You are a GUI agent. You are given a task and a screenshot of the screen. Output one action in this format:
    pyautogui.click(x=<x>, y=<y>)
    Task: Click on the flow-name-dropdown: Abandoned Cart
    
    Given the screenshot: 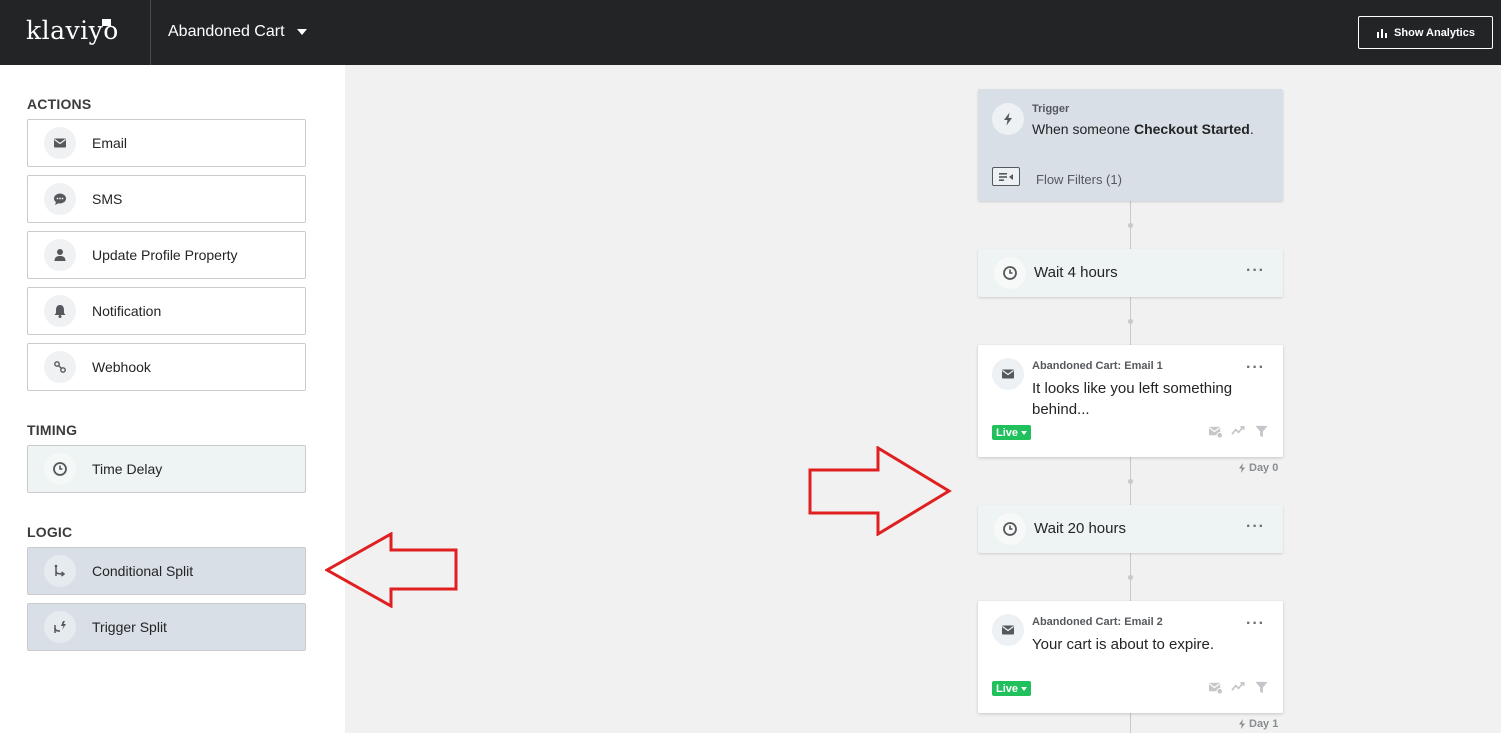 What is the action you would take?
    pyautogui.click(x=226, y=32)
    